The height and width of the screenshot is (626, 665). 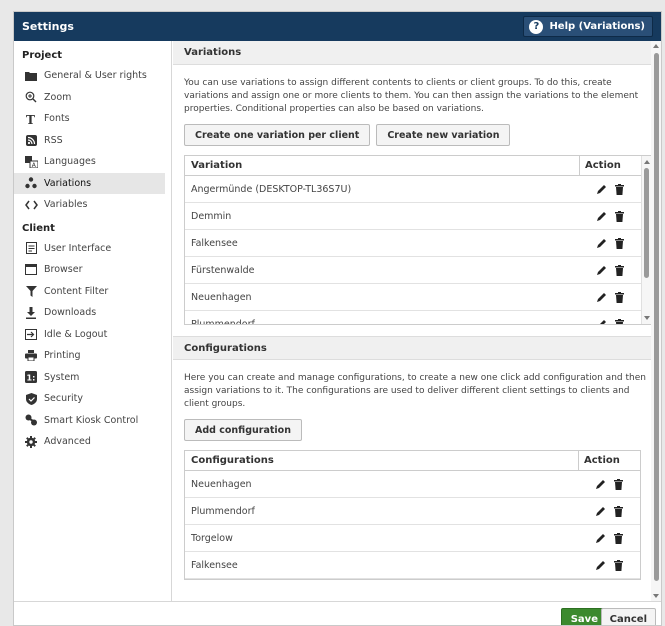 What do you see at coordinates (413, 270) in the screenshot?
I see `table-row: Fürstenwalde` at bounding box center [413, 270].